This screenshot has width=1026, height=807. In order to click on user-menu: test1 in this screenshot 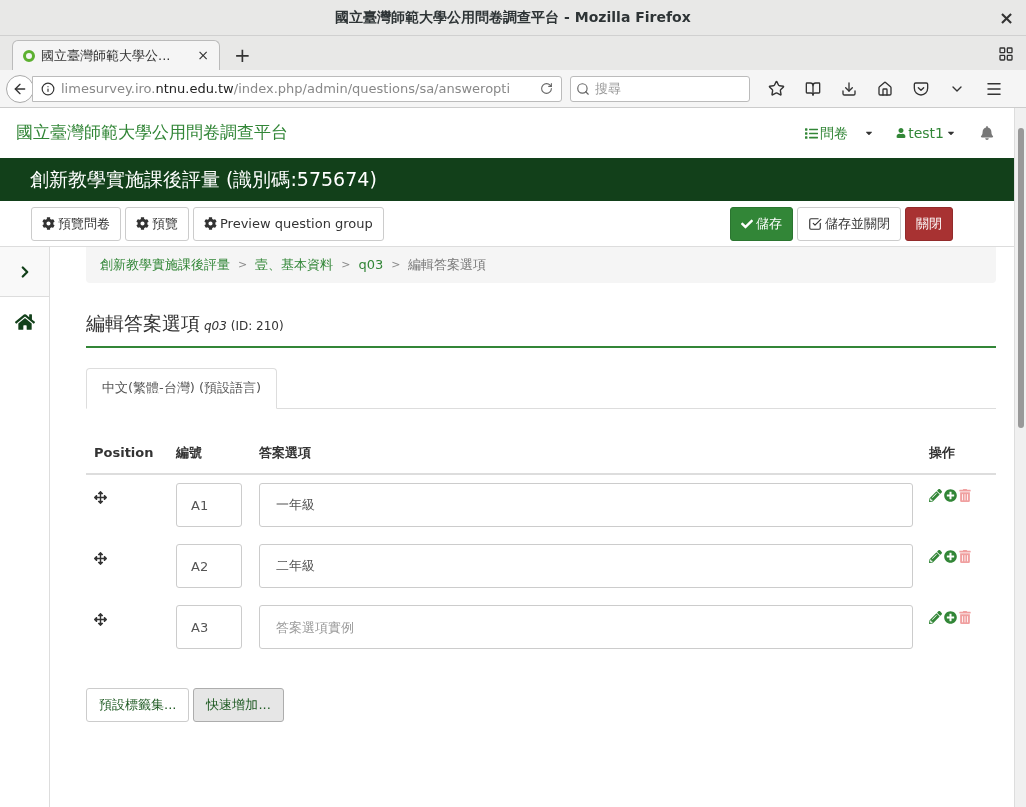, I will do `click(926, 133)`.